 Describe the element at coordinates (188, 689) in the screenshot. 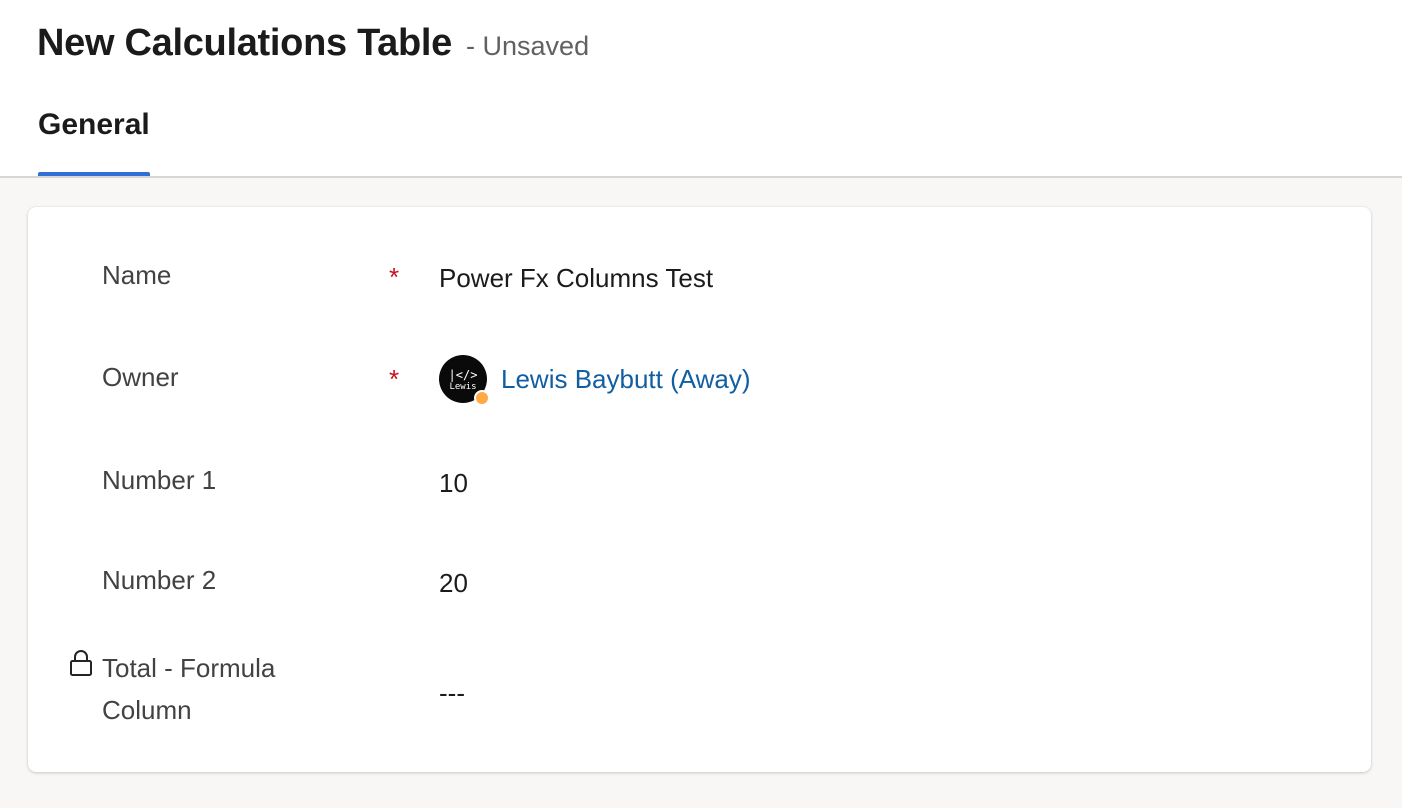

I see `total-label: Total - Formula Column` at that location.